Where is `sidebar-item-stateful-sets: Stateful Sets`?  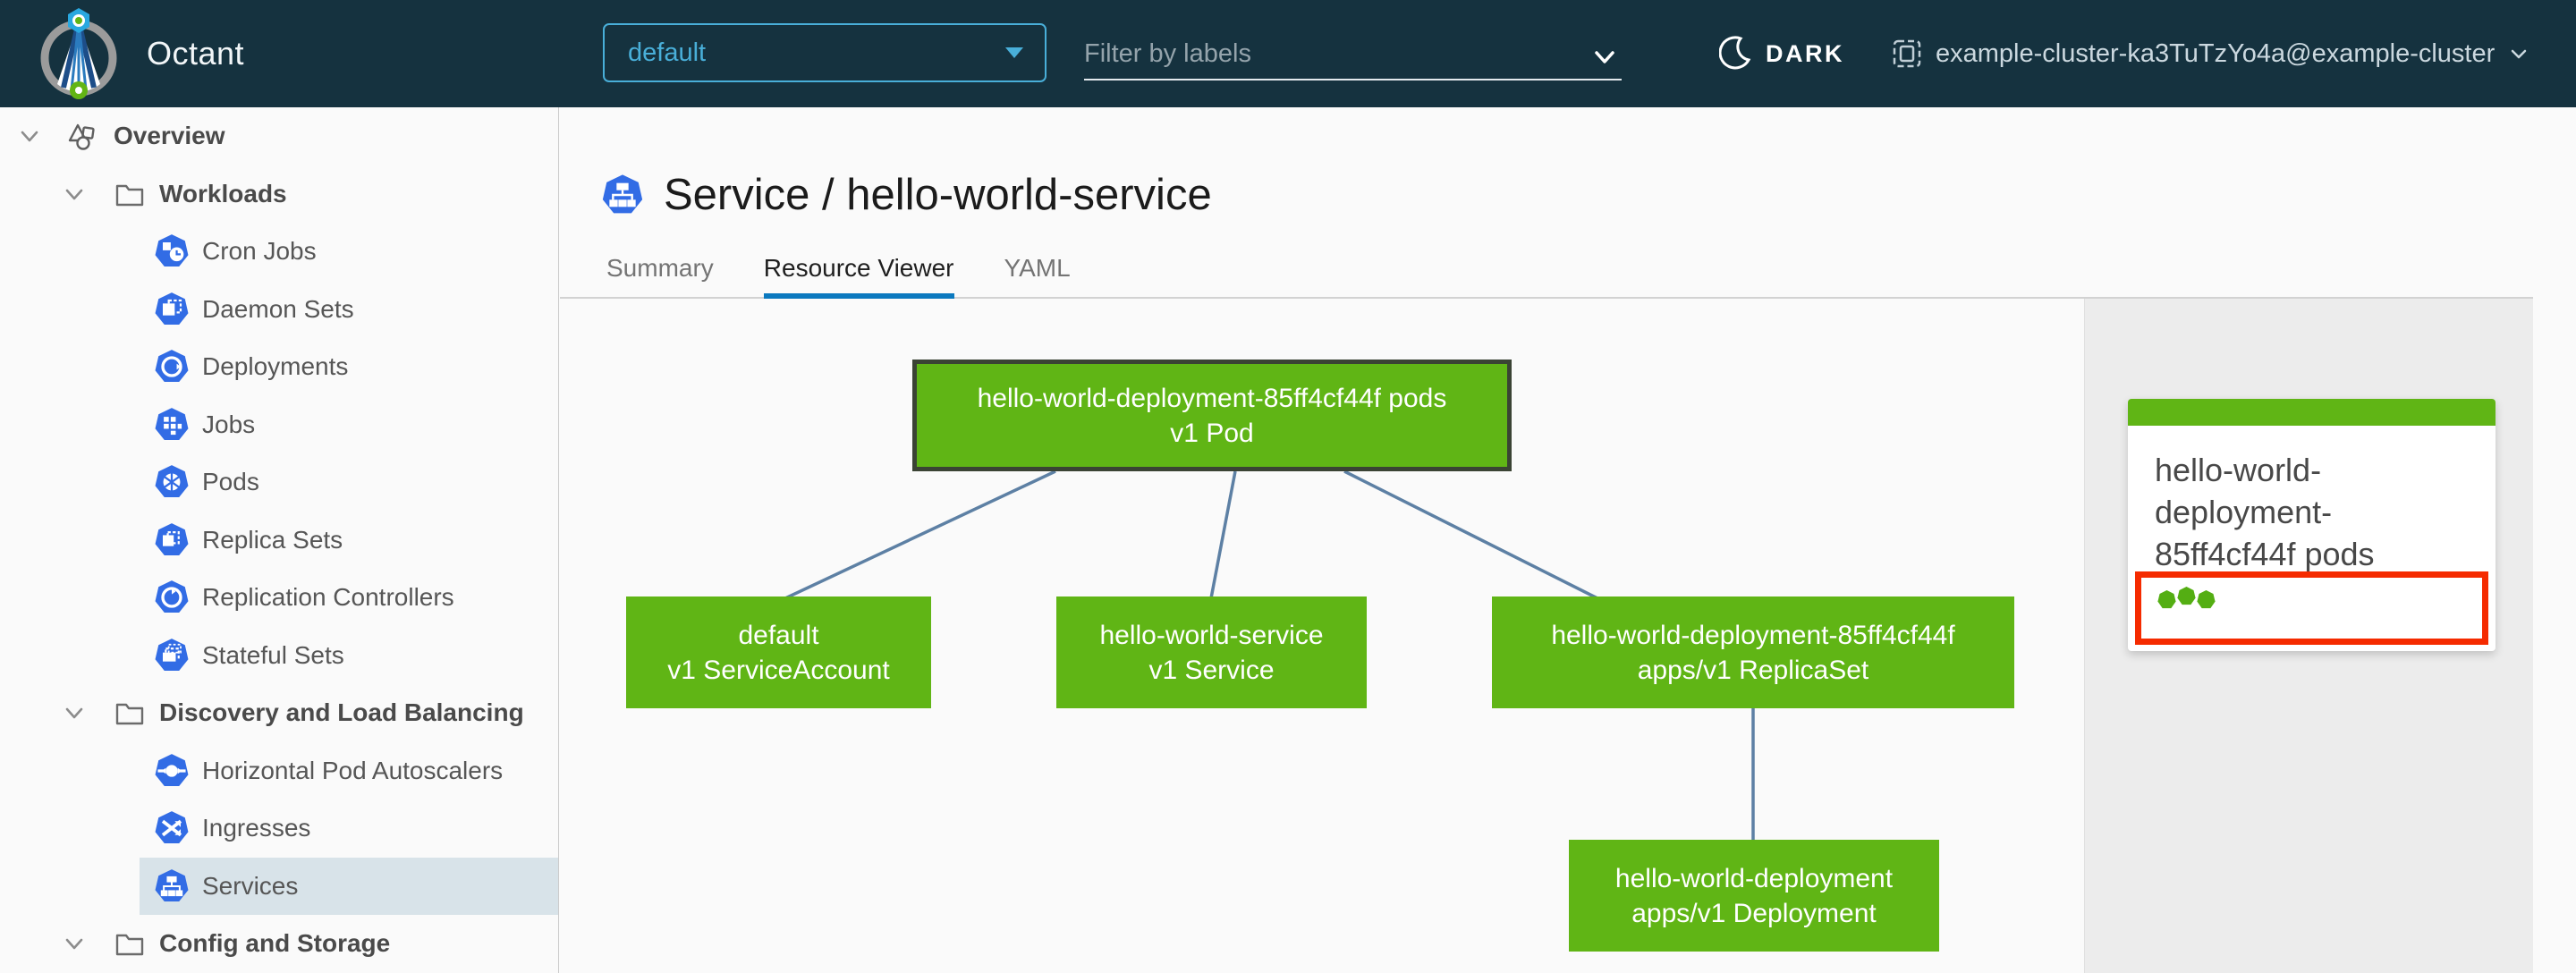 sidebar-item-stateful-sets: Stateful Sets is located at coordinates (279, 656).